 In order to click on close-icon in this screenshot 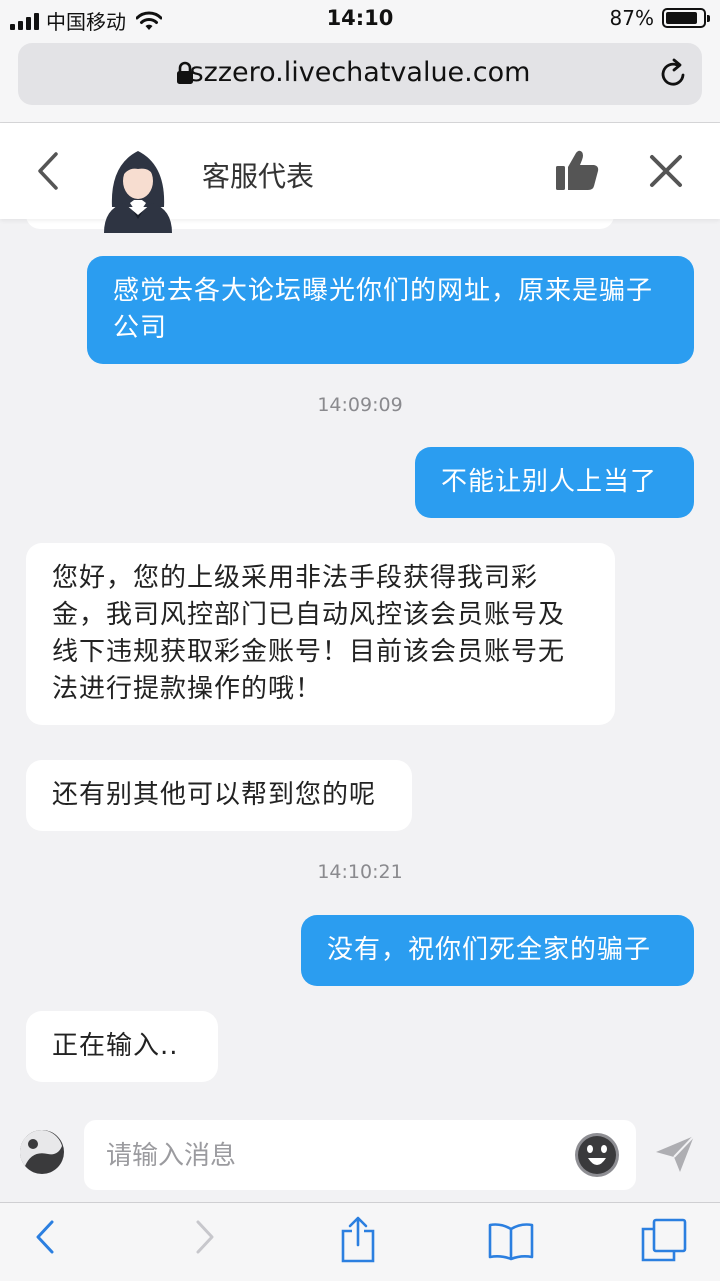, I will do `click(666, 171)`.